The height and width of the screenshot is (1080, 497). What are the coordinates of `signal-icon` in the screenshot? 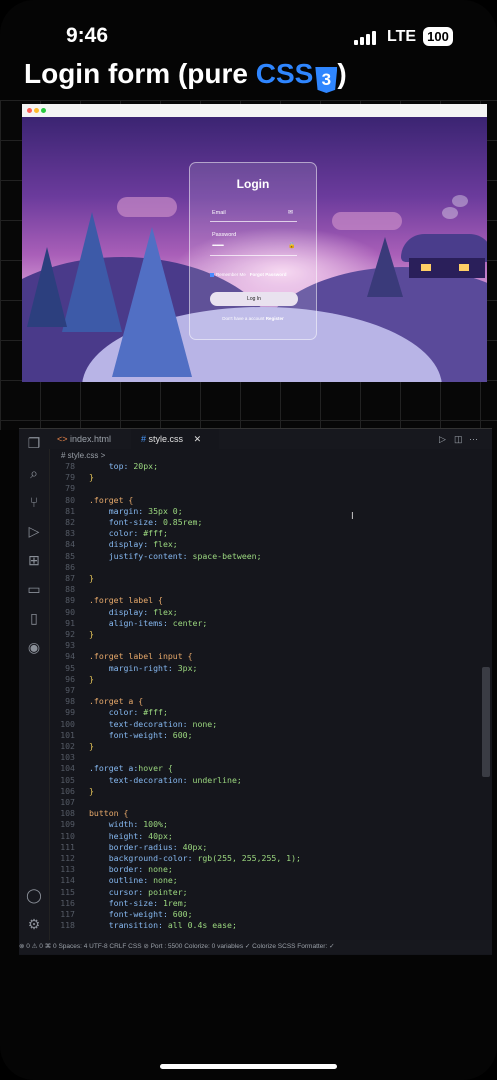 It's located at (367, 37).